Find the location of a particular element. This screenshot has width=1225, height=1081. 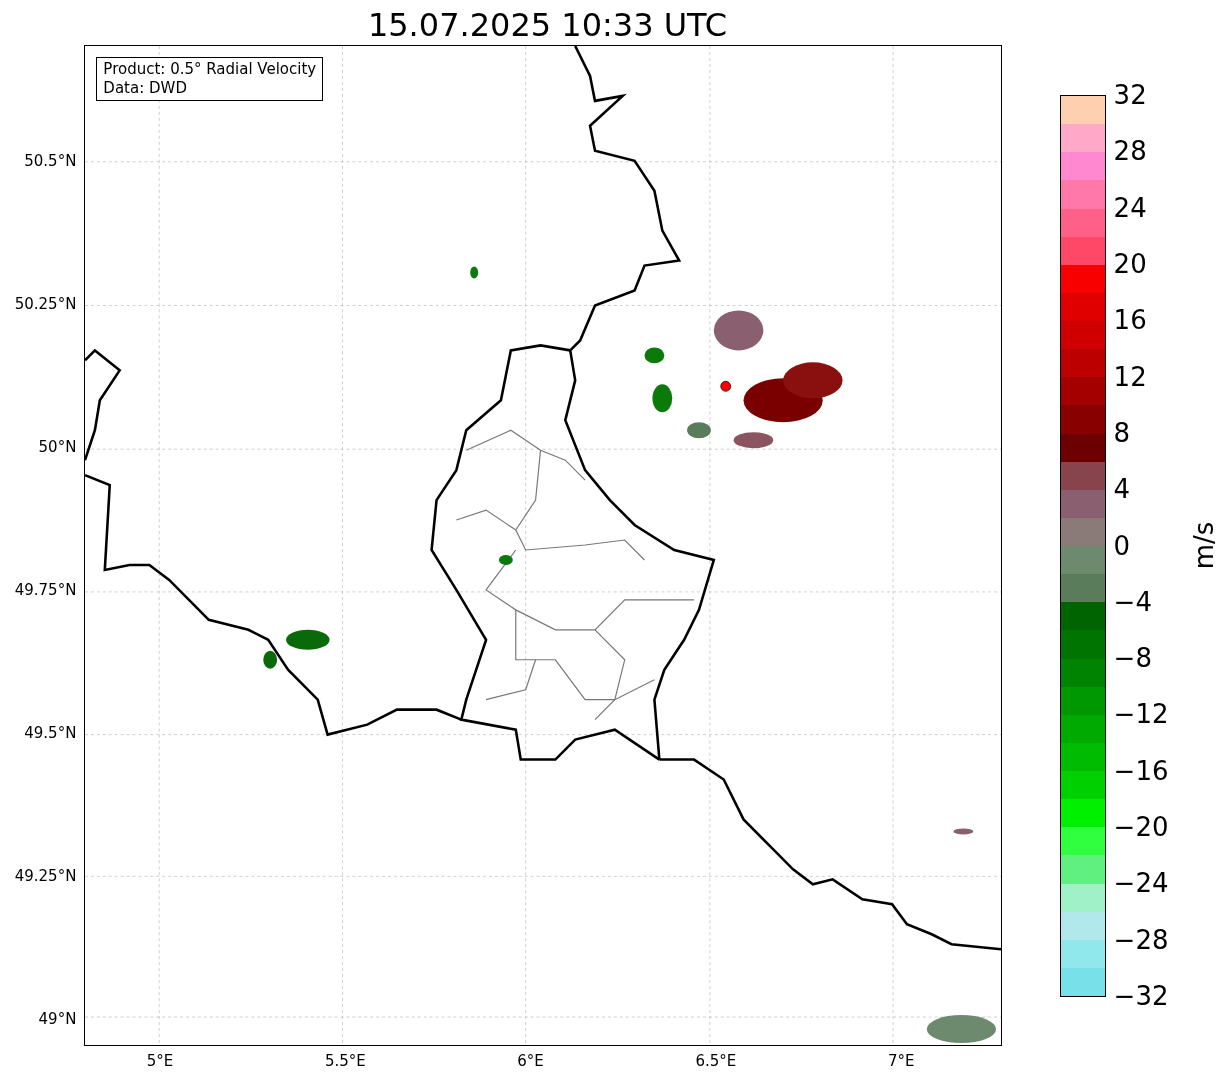

colorbar-tick-label: 28 is located at coordinates (1130, 151).